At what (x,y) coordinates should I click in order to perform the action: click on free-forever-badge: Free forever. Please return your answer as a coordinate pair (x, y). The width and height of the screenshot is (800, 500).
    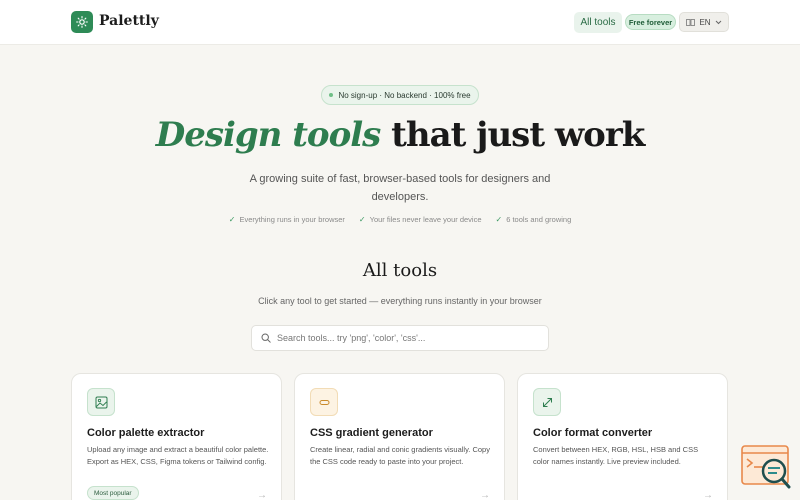
    Looking at the image, I should click on (650, 22).